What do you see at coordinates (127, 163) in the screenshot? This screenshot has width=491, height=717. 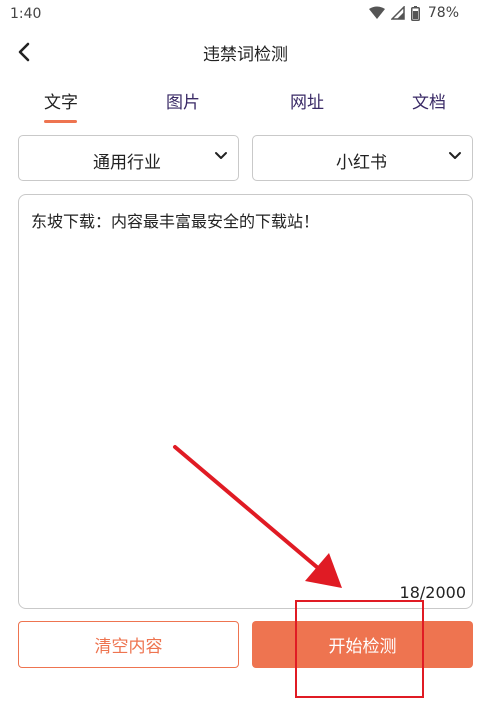 I see `industry-select-value: 通用行业` at bounding box center [127, 163].